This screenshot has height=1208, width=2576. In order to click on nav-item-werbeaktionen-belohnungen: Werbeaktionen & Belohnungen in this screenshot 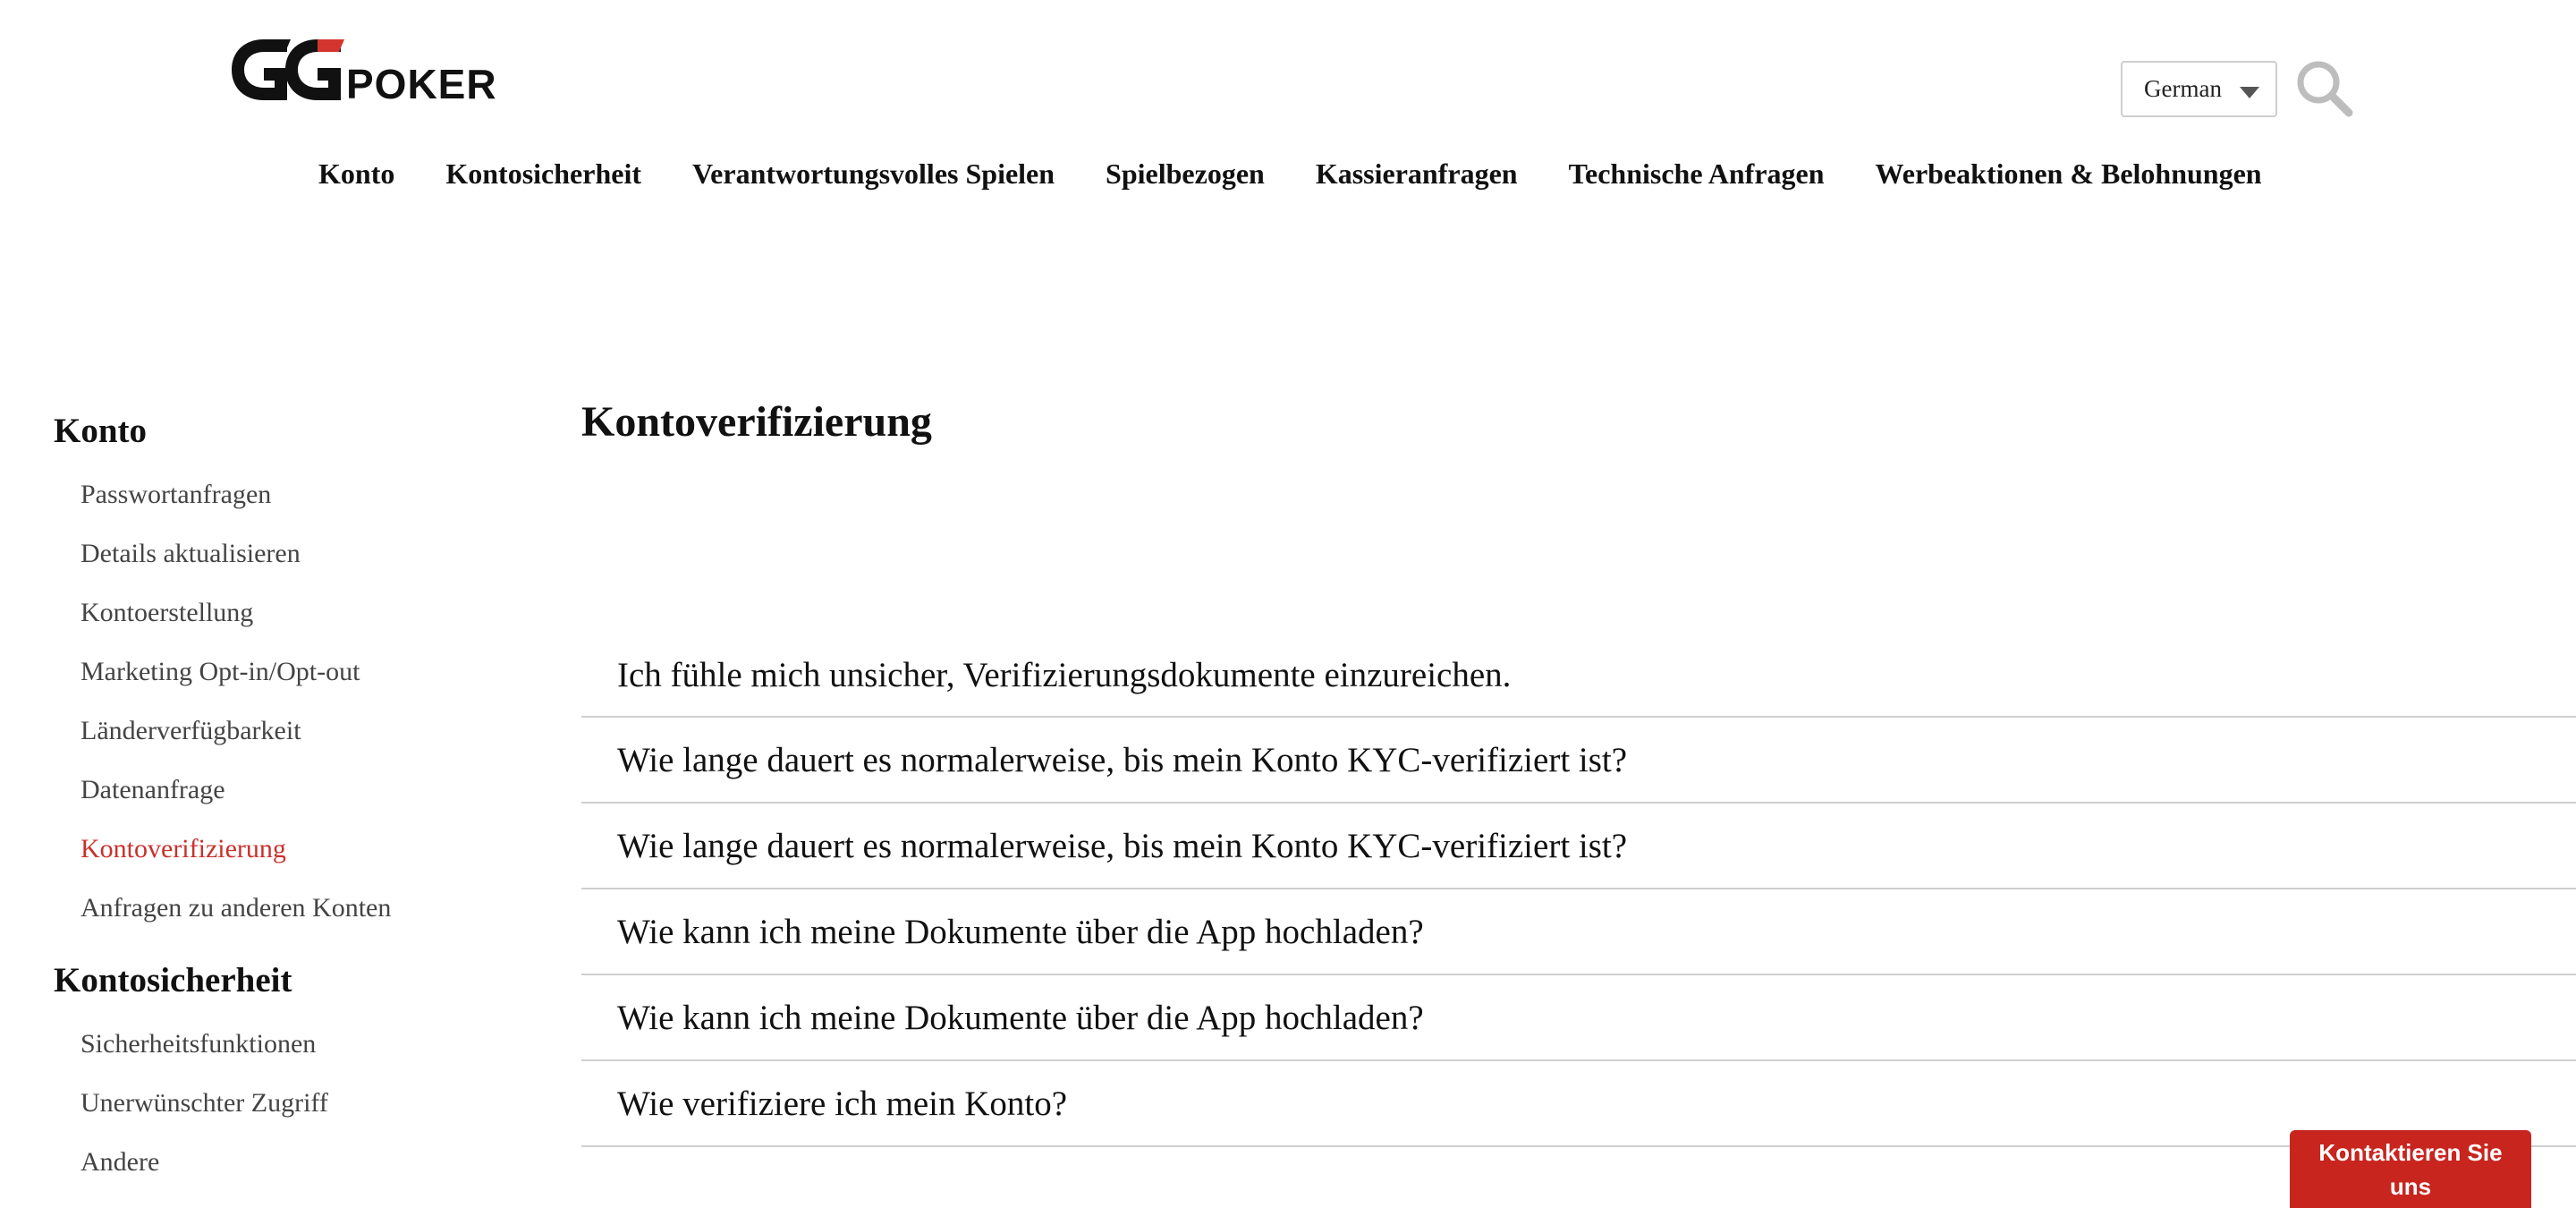, I will do `click(2069, 174)`.